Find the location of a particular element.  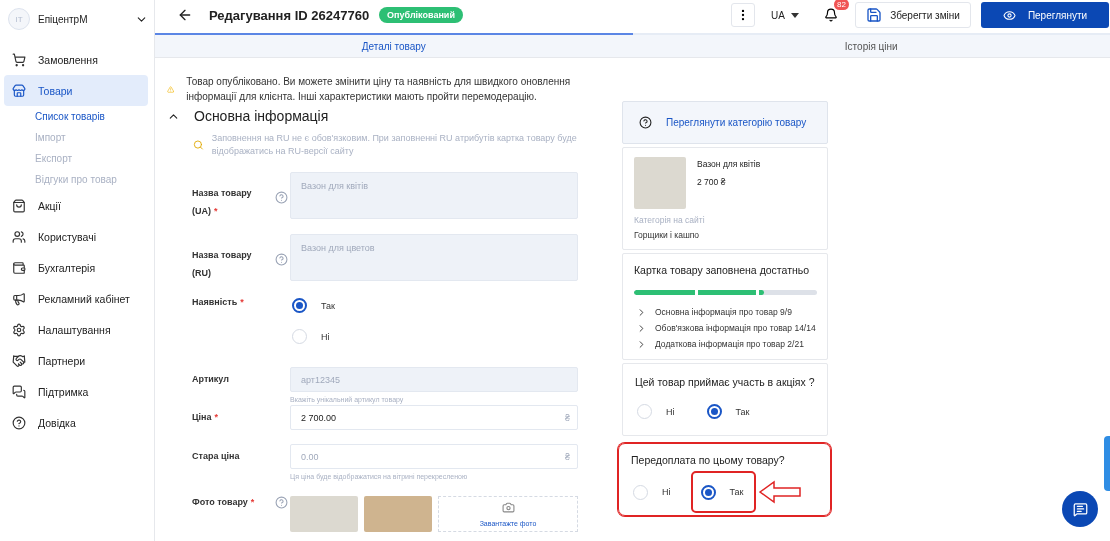

page-title: Редагування ID 26247760 is located at coordinates (289, 15).